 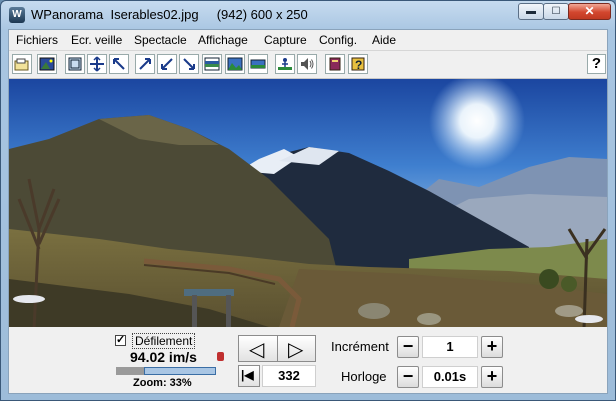 What do you see at coordinates (47, 64) in the screenshot?
I see `image-icon` at bounding box center [47, 64].